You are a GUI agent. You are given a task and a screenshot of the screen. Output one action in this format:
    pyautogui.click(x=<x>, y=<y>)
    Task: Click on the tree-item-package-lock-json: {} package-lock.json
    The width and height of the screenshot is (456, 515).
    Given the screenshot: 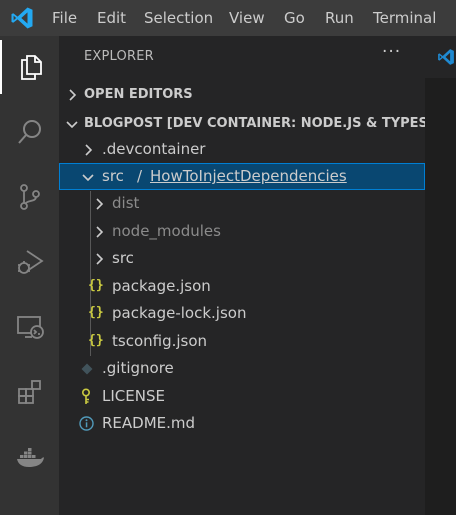 What is the action you would take?
    pyautogui.click(x=242, y=313)
    